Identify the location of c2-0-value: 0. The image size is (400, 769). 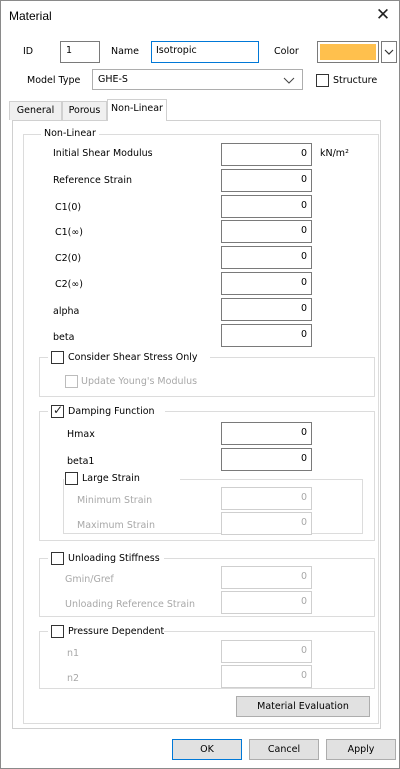
(303, 256).